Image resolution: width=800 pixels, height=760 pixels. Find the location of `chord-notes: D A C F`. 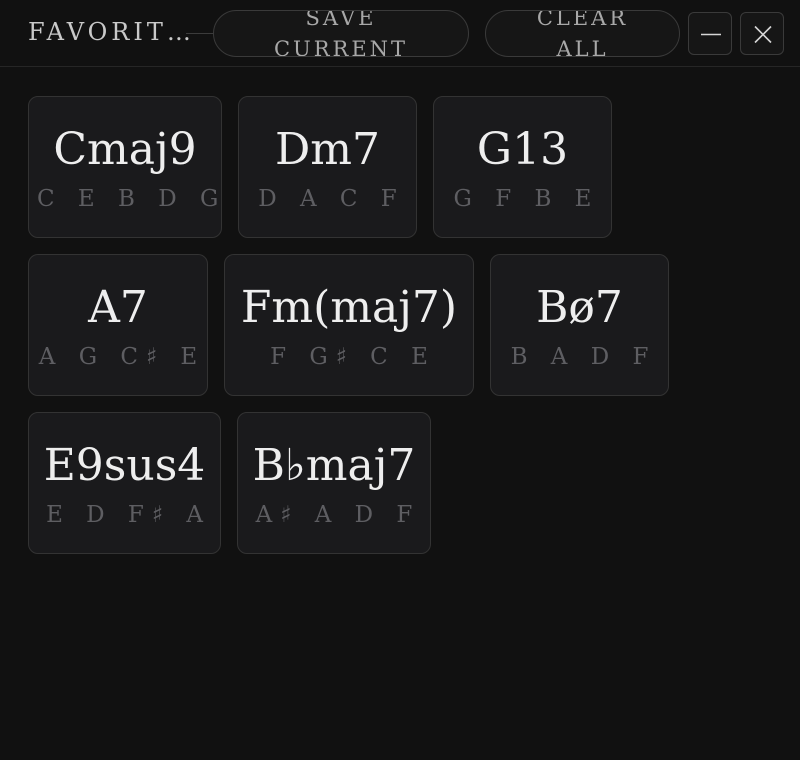

chord-notes: D A C F is located at coordinates (331, 199).